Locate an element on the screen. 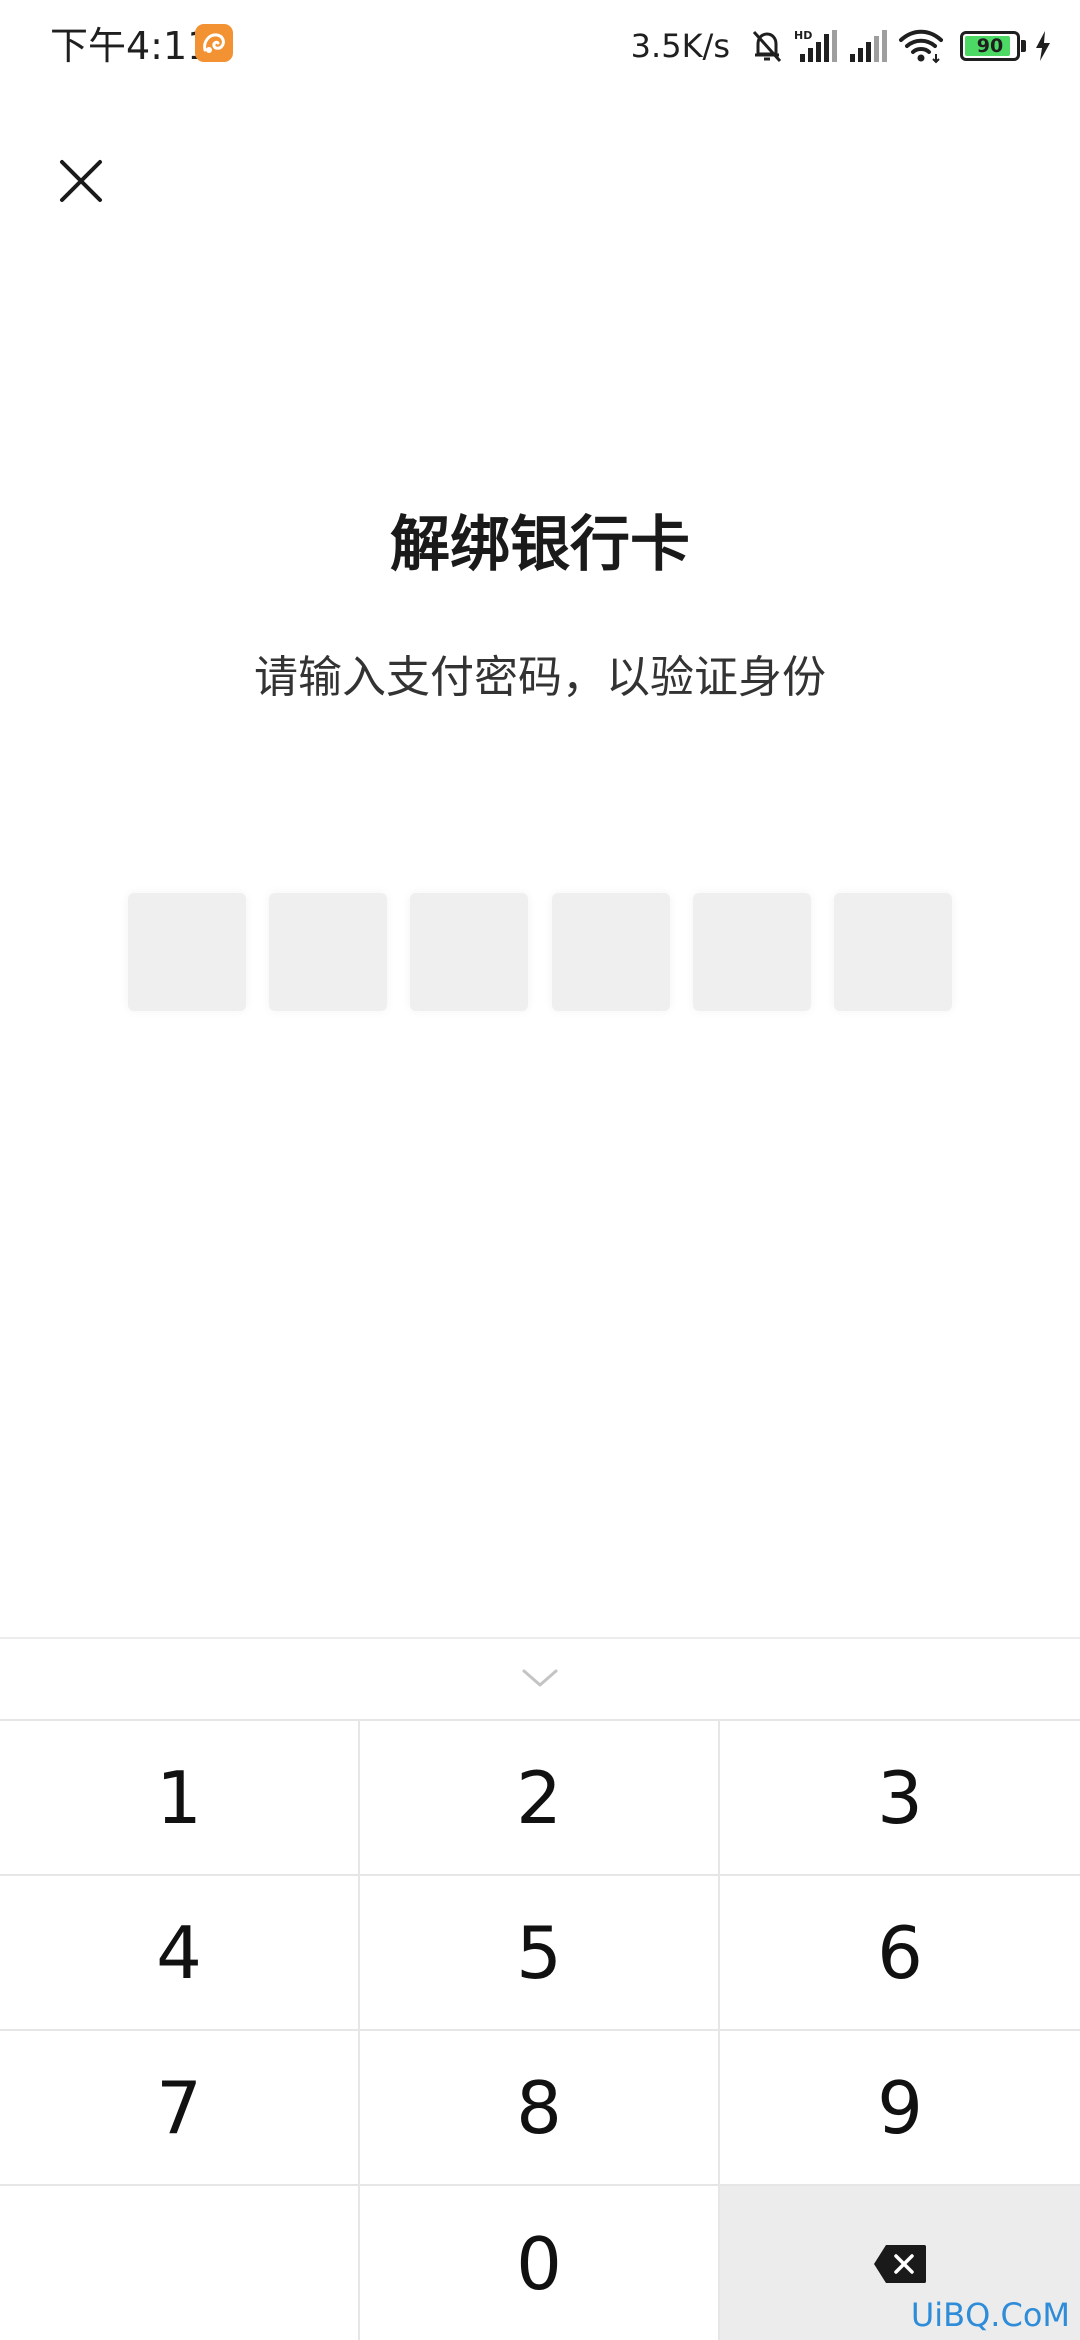 Image resolution: width=1080 pixels, height=2340 pixels. page-subtitle: 请输入支付密码，以验证身份 is located at coordinates (540, 677).